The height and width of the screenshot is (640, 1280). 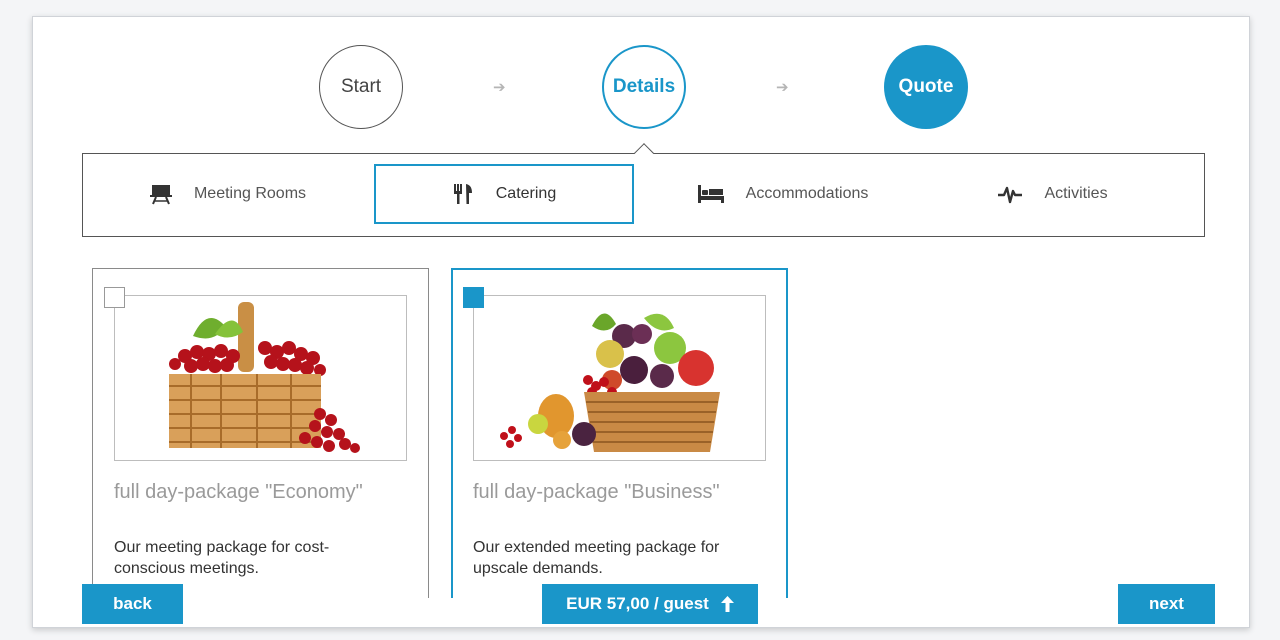 I want to click on arrow-up-icon, so click(x=727, y=604).